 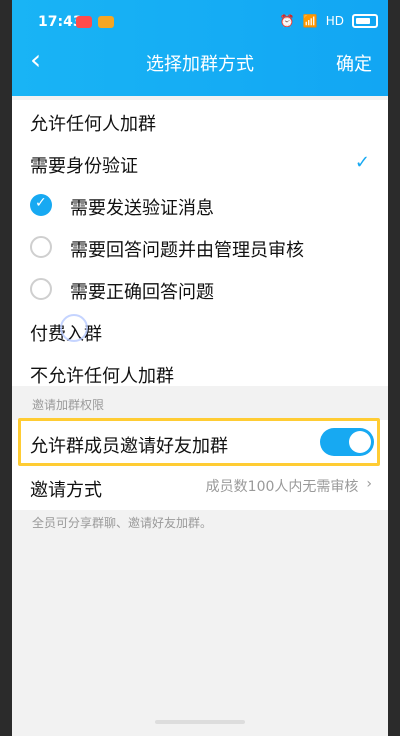 I want to click on allow-member-invite-toggle, so click(x=347, y=442).